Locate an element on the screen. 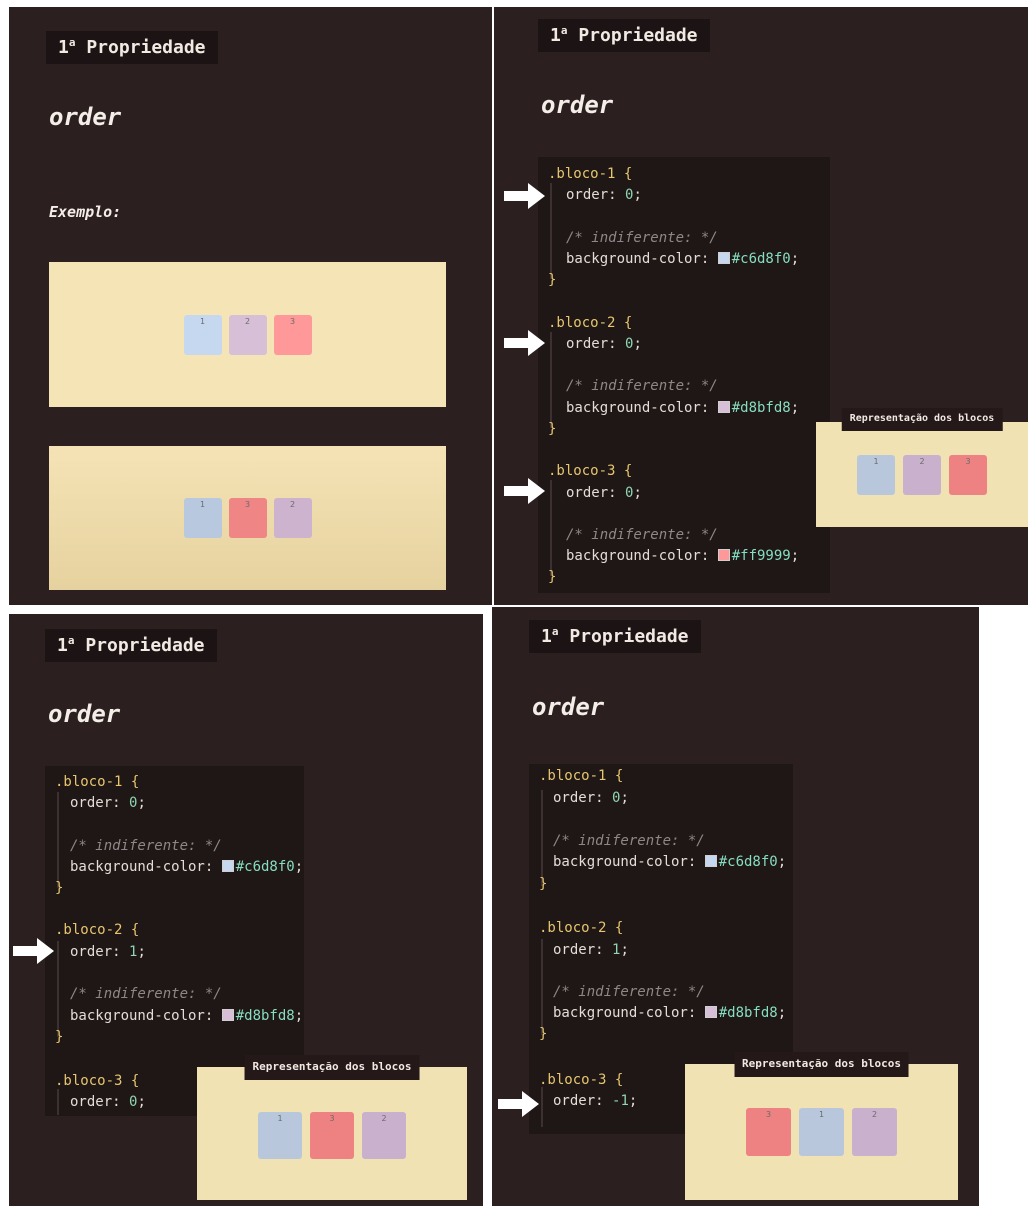  example-stage-reordered: 1 3 2 is located at coordinates (247, 518).